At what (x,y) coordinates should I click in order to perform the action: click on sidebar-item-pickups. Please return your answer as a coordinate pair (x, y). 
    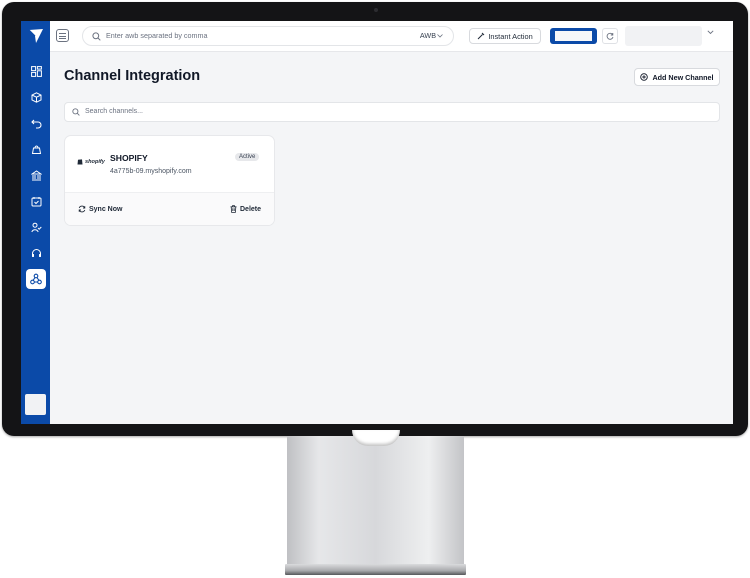
    Looking at the image, I should click on (36, 201).